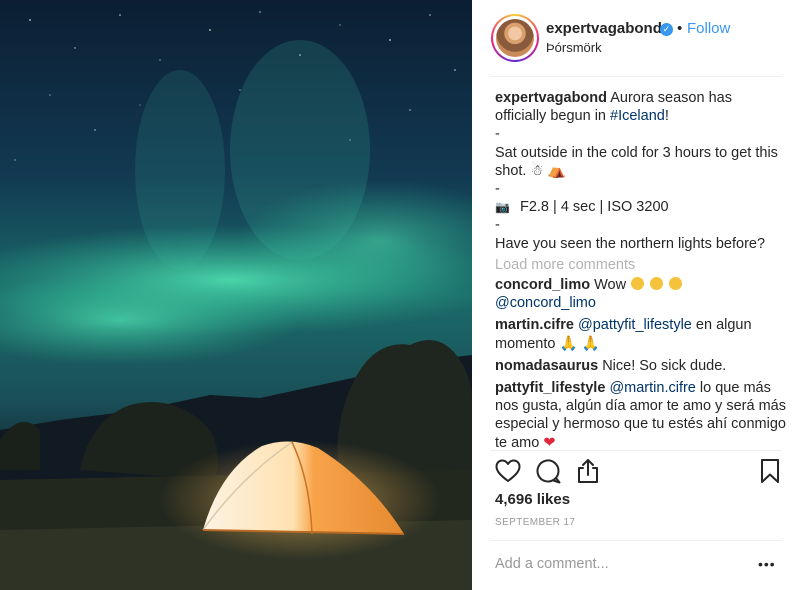  Describe the element at coordinates (652, 388) in the screenshot. I see `mention-link: @martin.cifre` at that location.